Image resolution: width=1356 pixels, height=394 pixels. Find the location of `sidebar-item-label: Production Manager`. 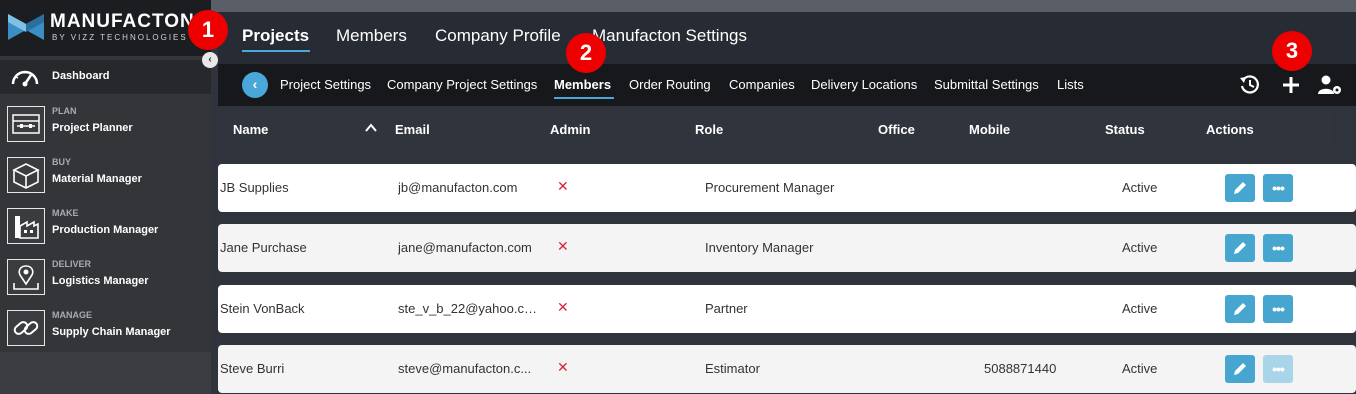

sidebar-item-label: Production Manager is located at coordinates (105, 230).